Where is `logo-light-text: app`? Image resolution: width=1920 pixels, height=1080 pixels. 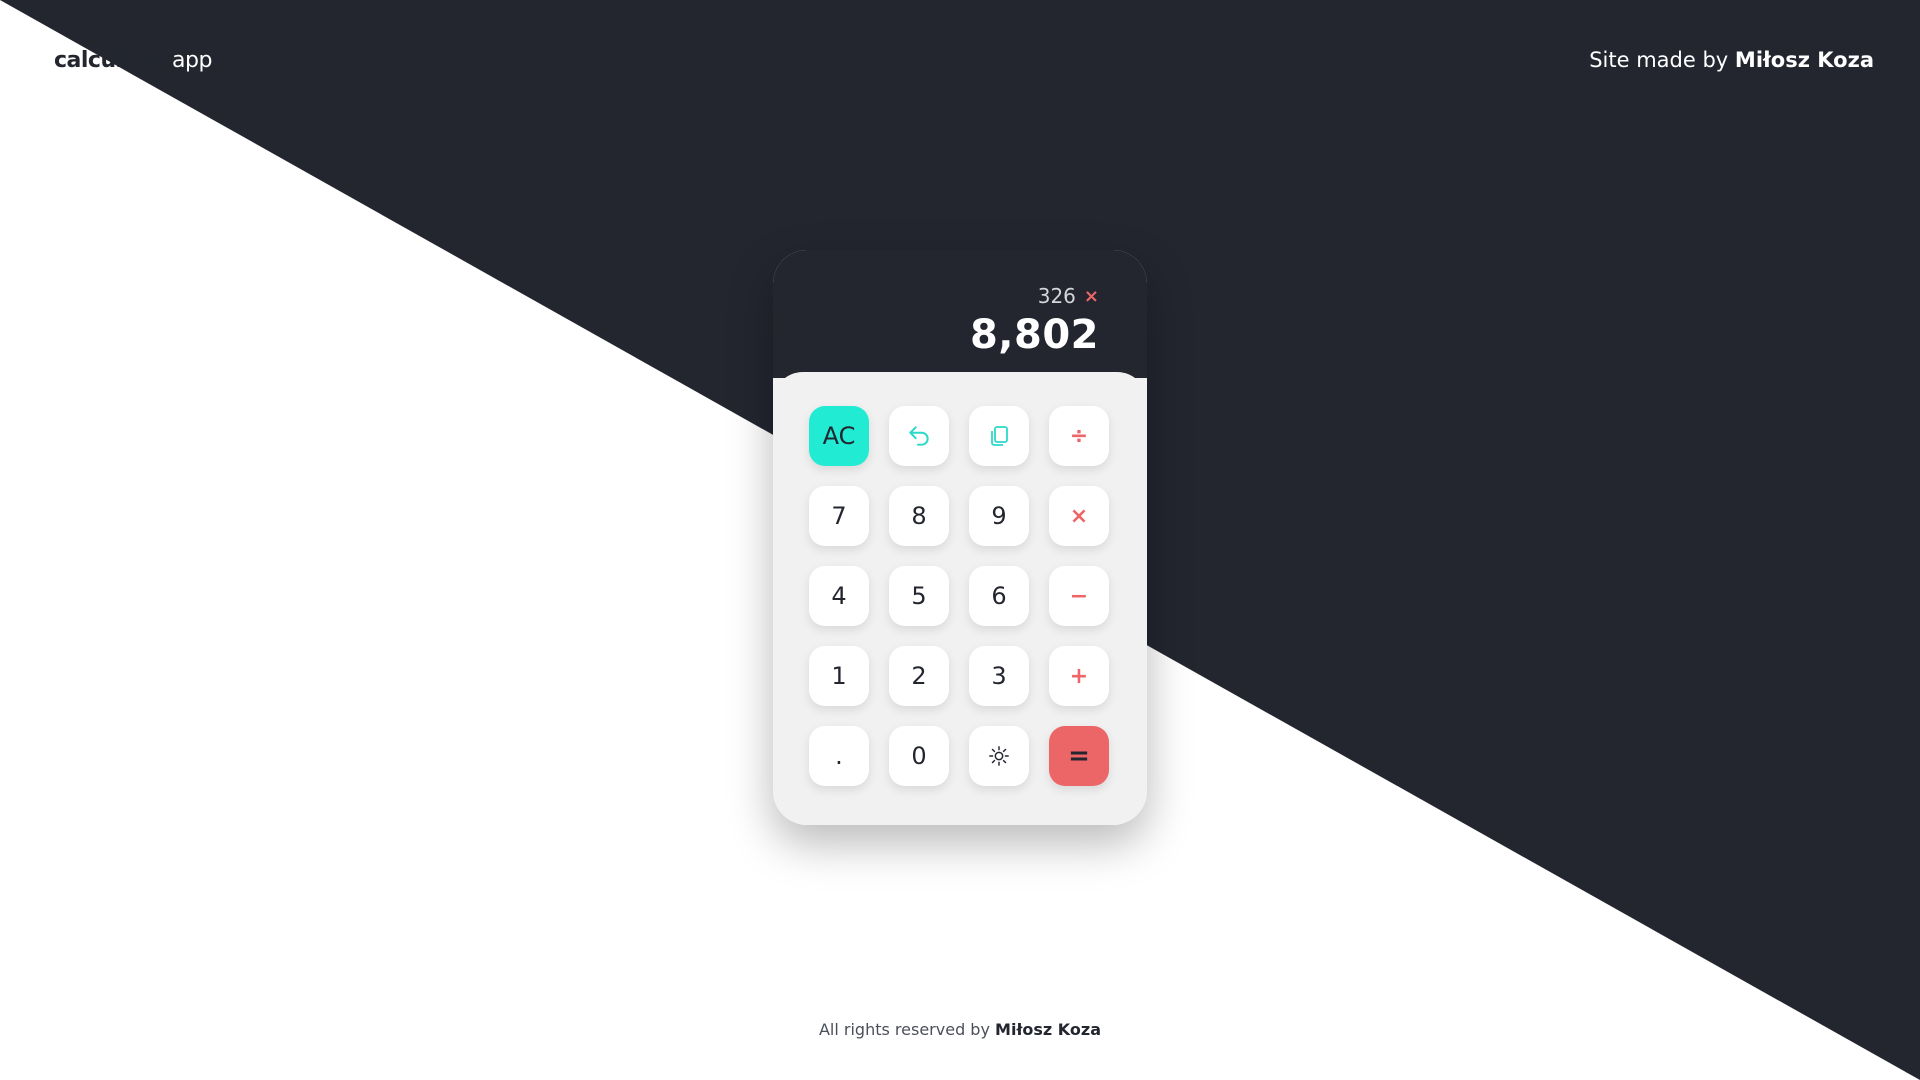 logo-light-text: app is located at coordinates (192, 60).